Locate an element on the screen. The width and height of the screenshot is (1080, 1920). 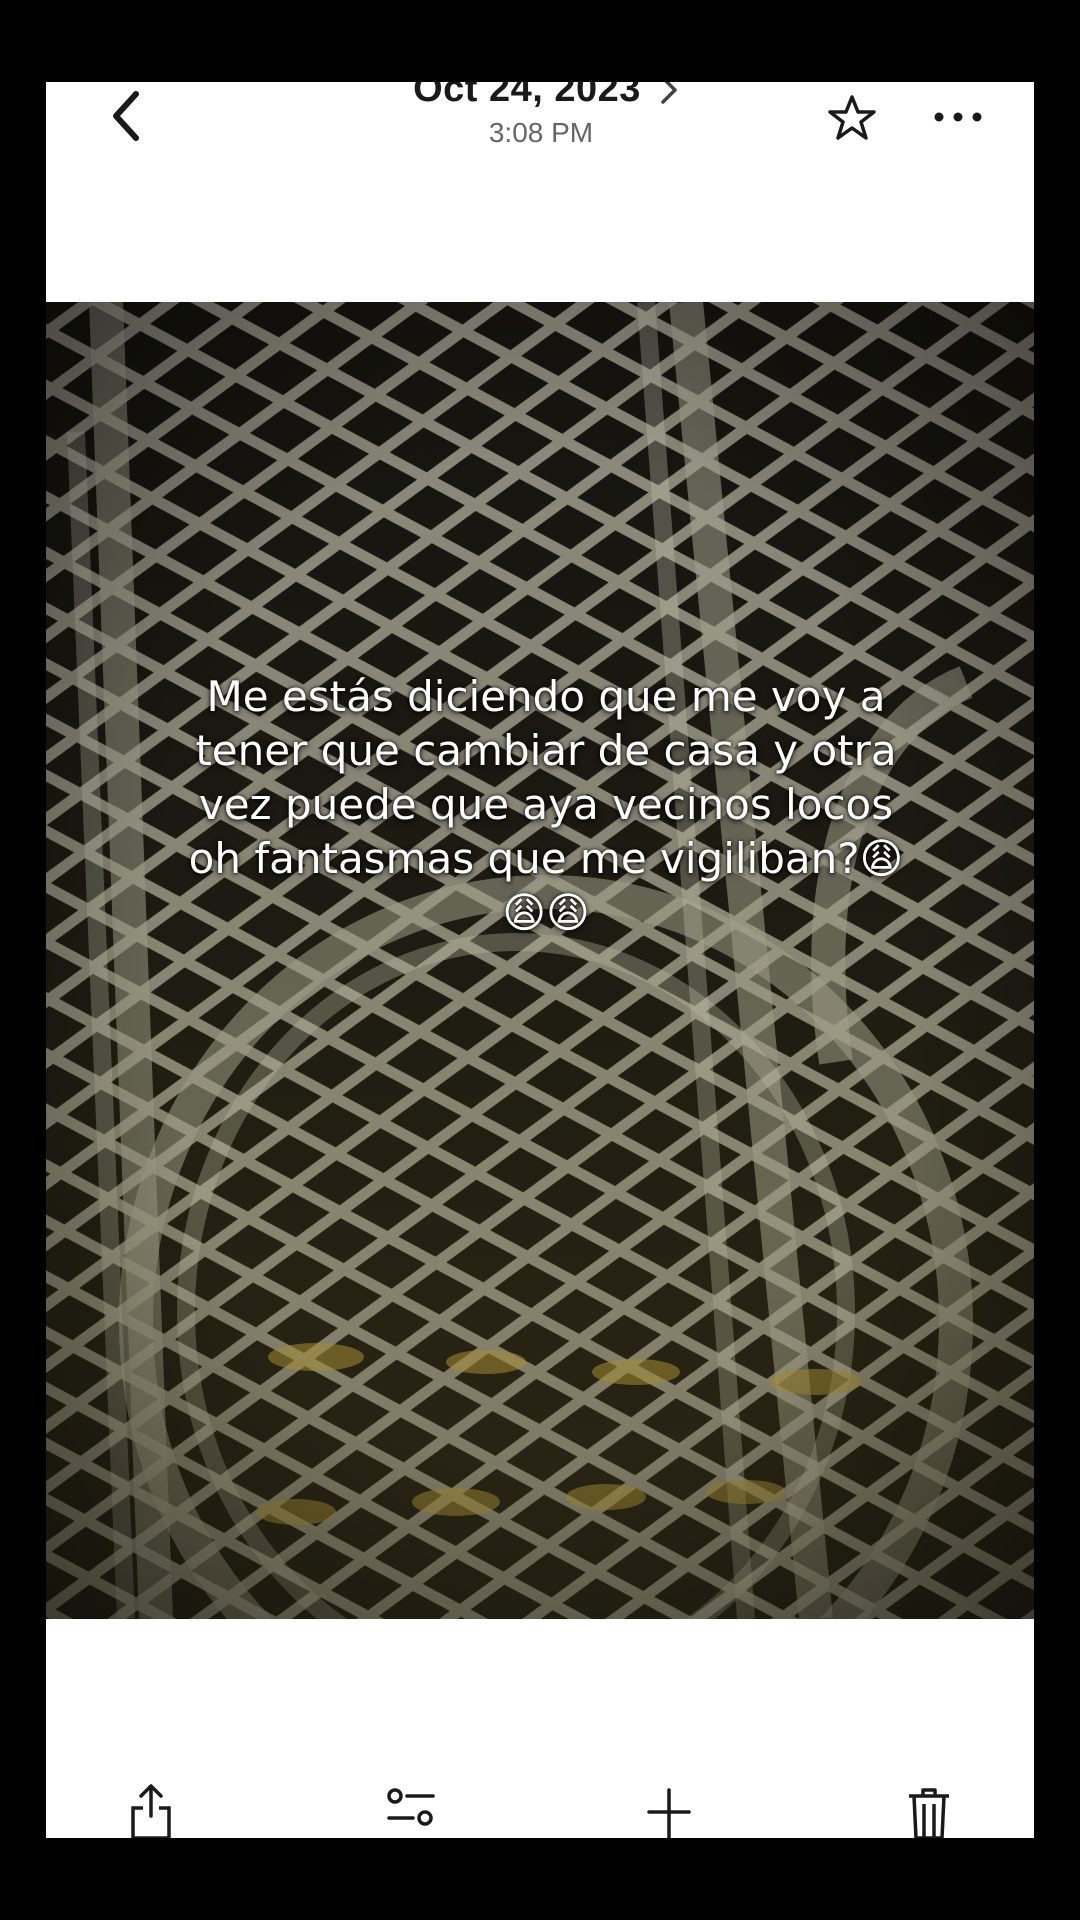
chevron-right-icon is located at coordinates (669, 93).